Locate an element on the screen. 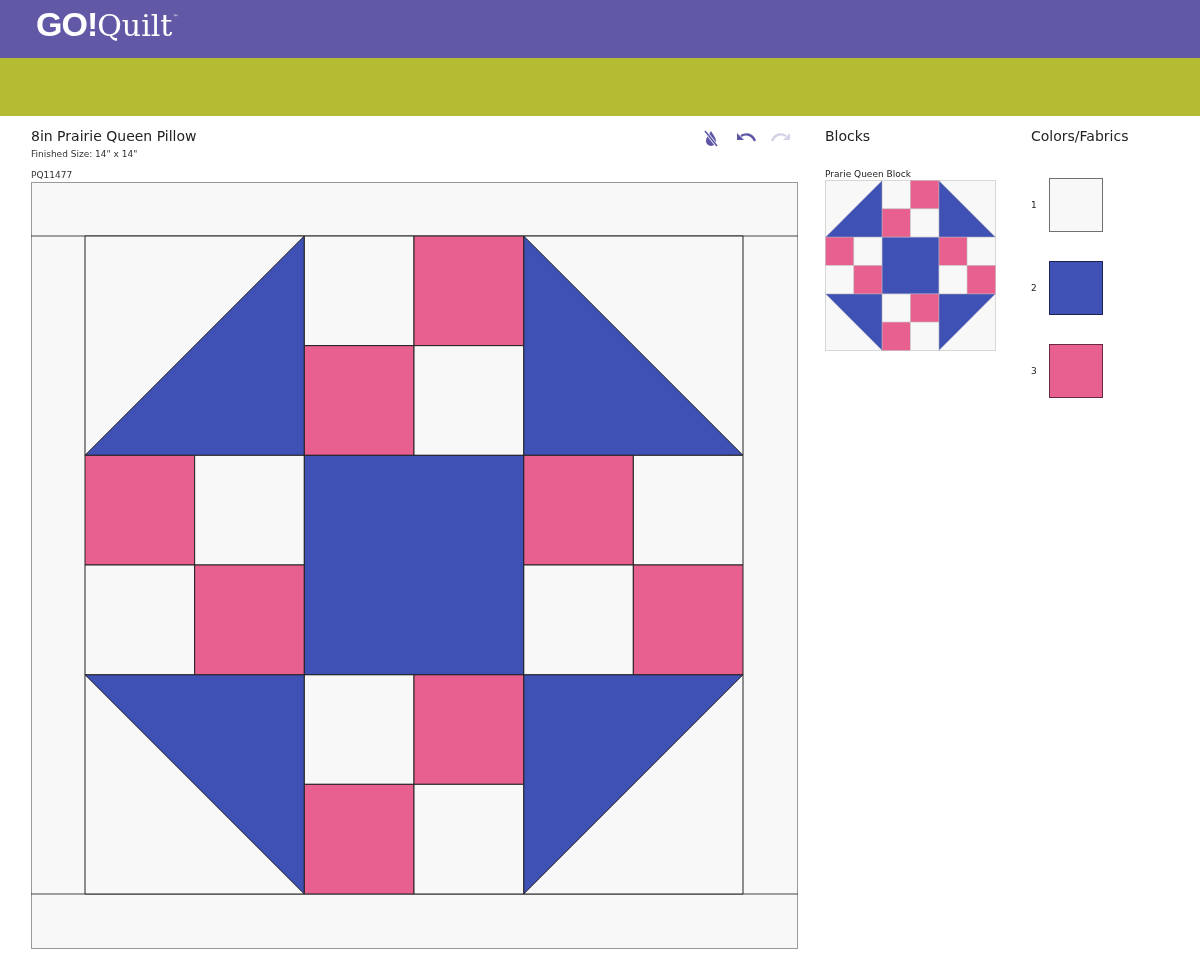  redo-icon is located at coordinates (780, 138).